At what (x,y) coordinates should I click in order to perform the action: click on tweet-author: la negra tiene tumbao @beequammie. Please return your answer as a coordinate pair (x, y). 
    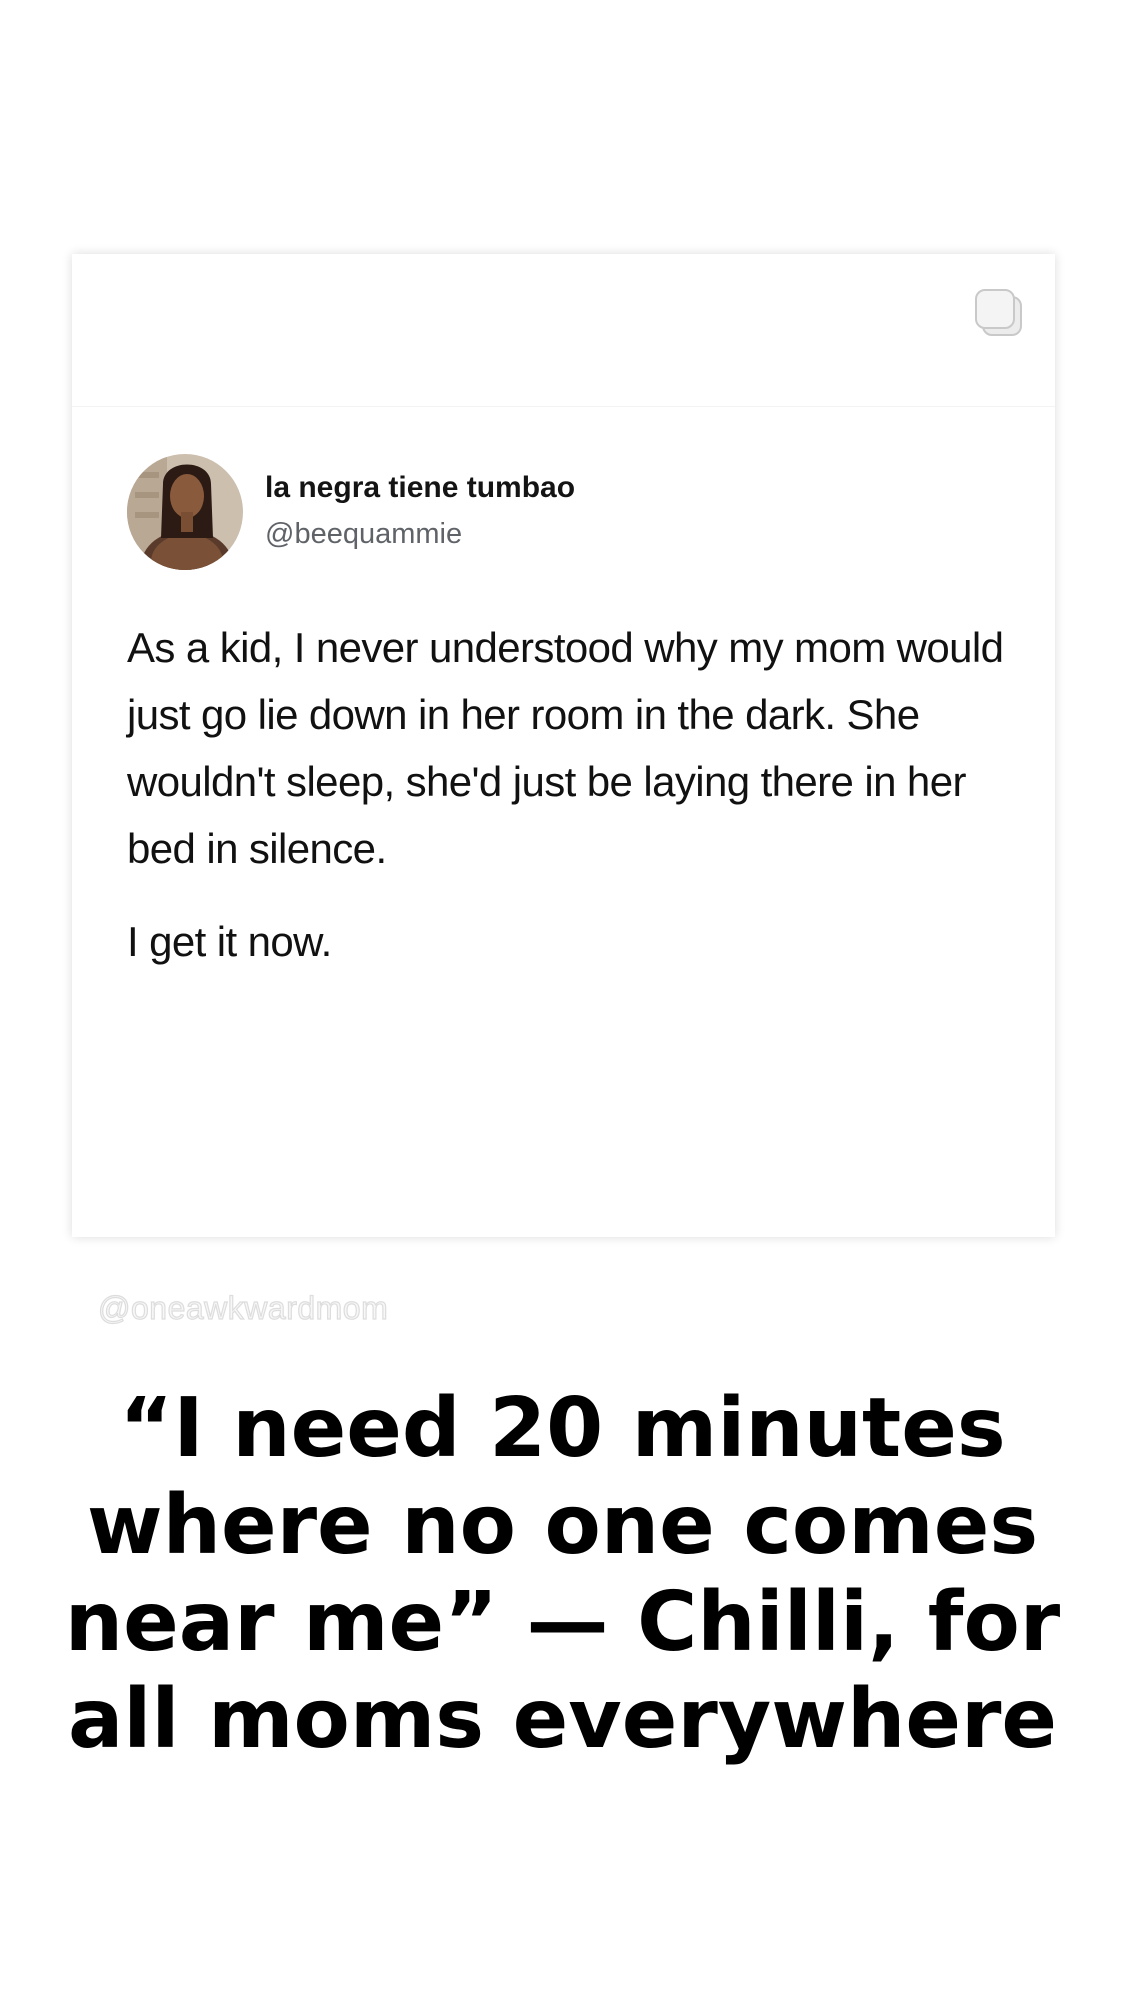
    Looking at the image, I should click on (420, 512).